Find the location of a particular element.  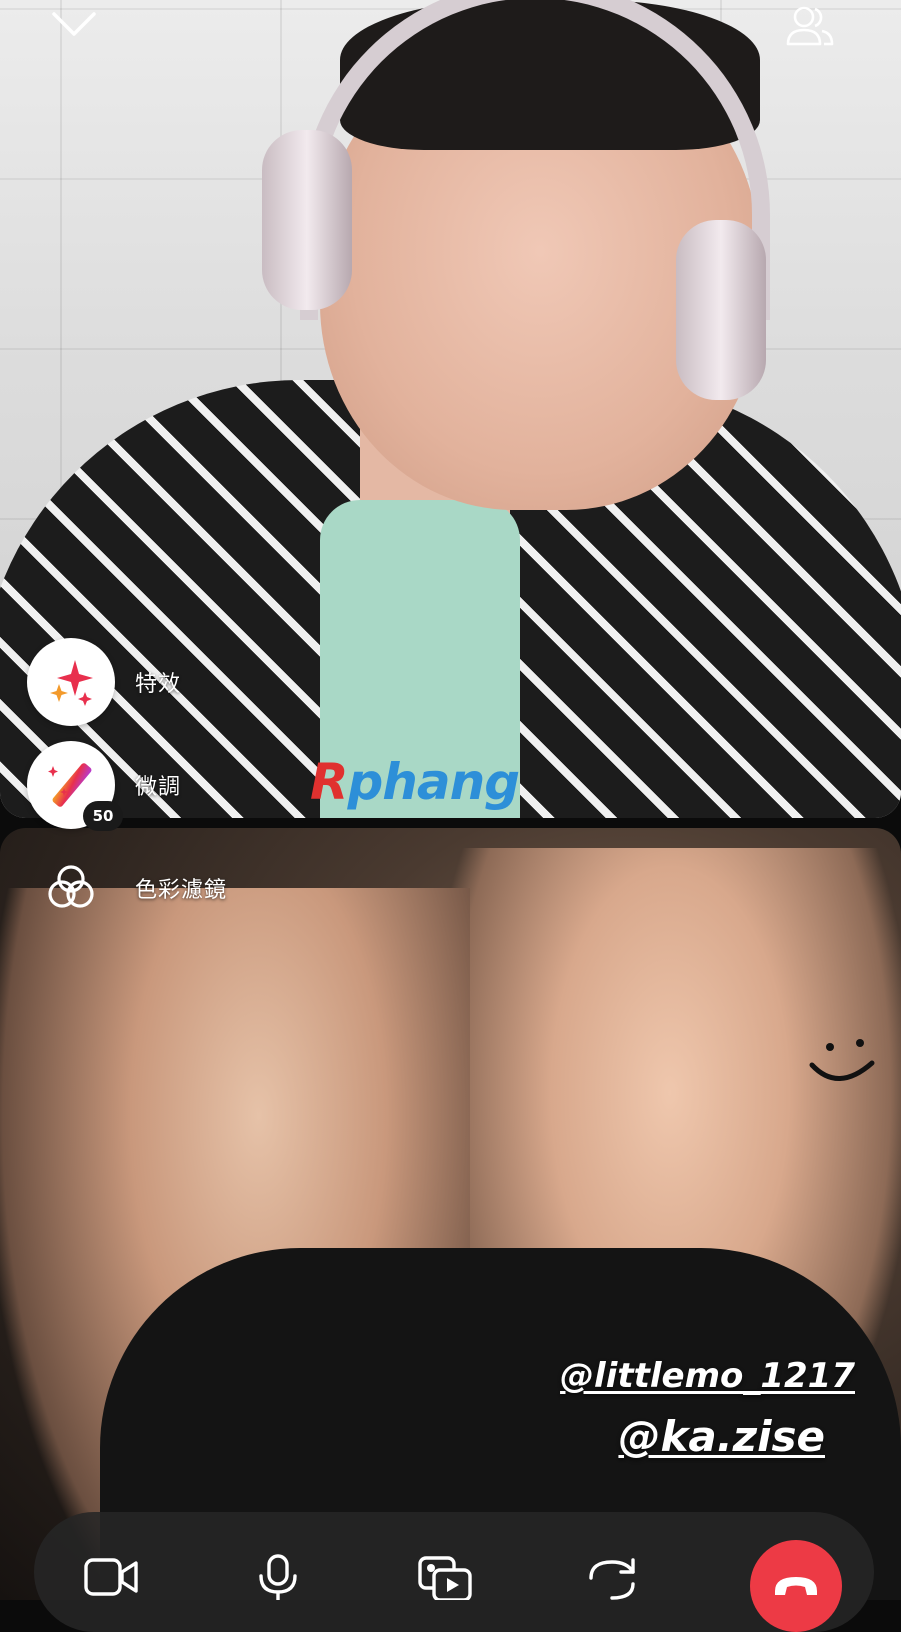

flip-camera-icon is located at coordinates (612, 1579).